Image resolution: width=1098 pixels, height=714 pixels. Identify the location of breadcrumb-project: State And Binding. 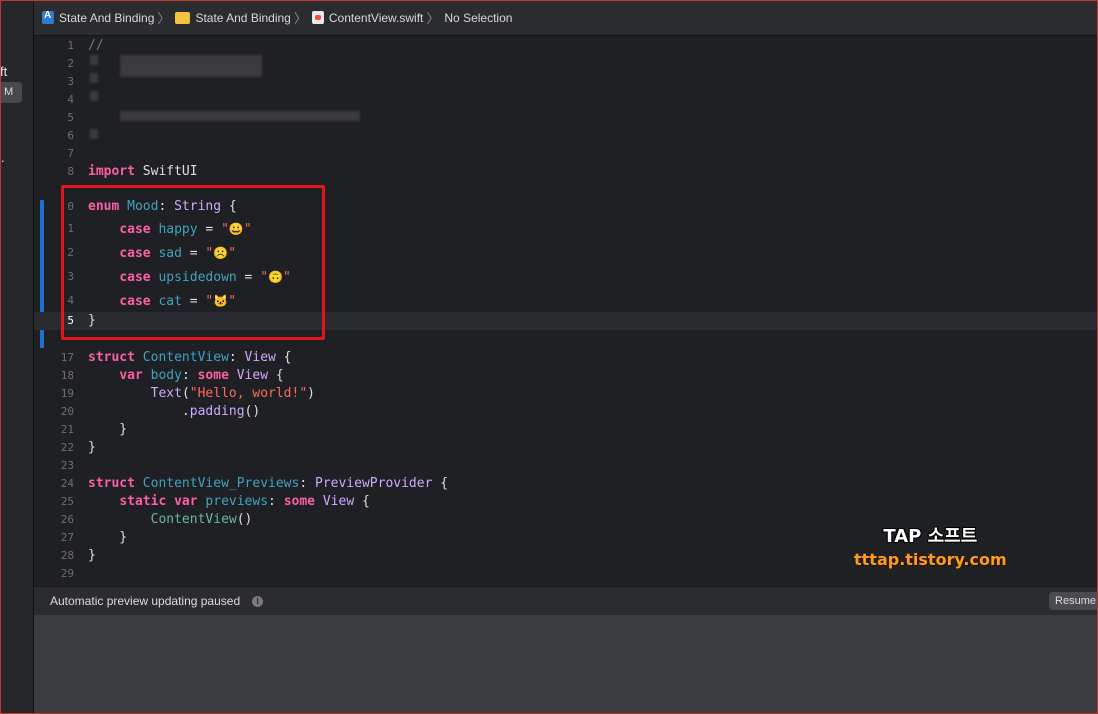
(98, 17).